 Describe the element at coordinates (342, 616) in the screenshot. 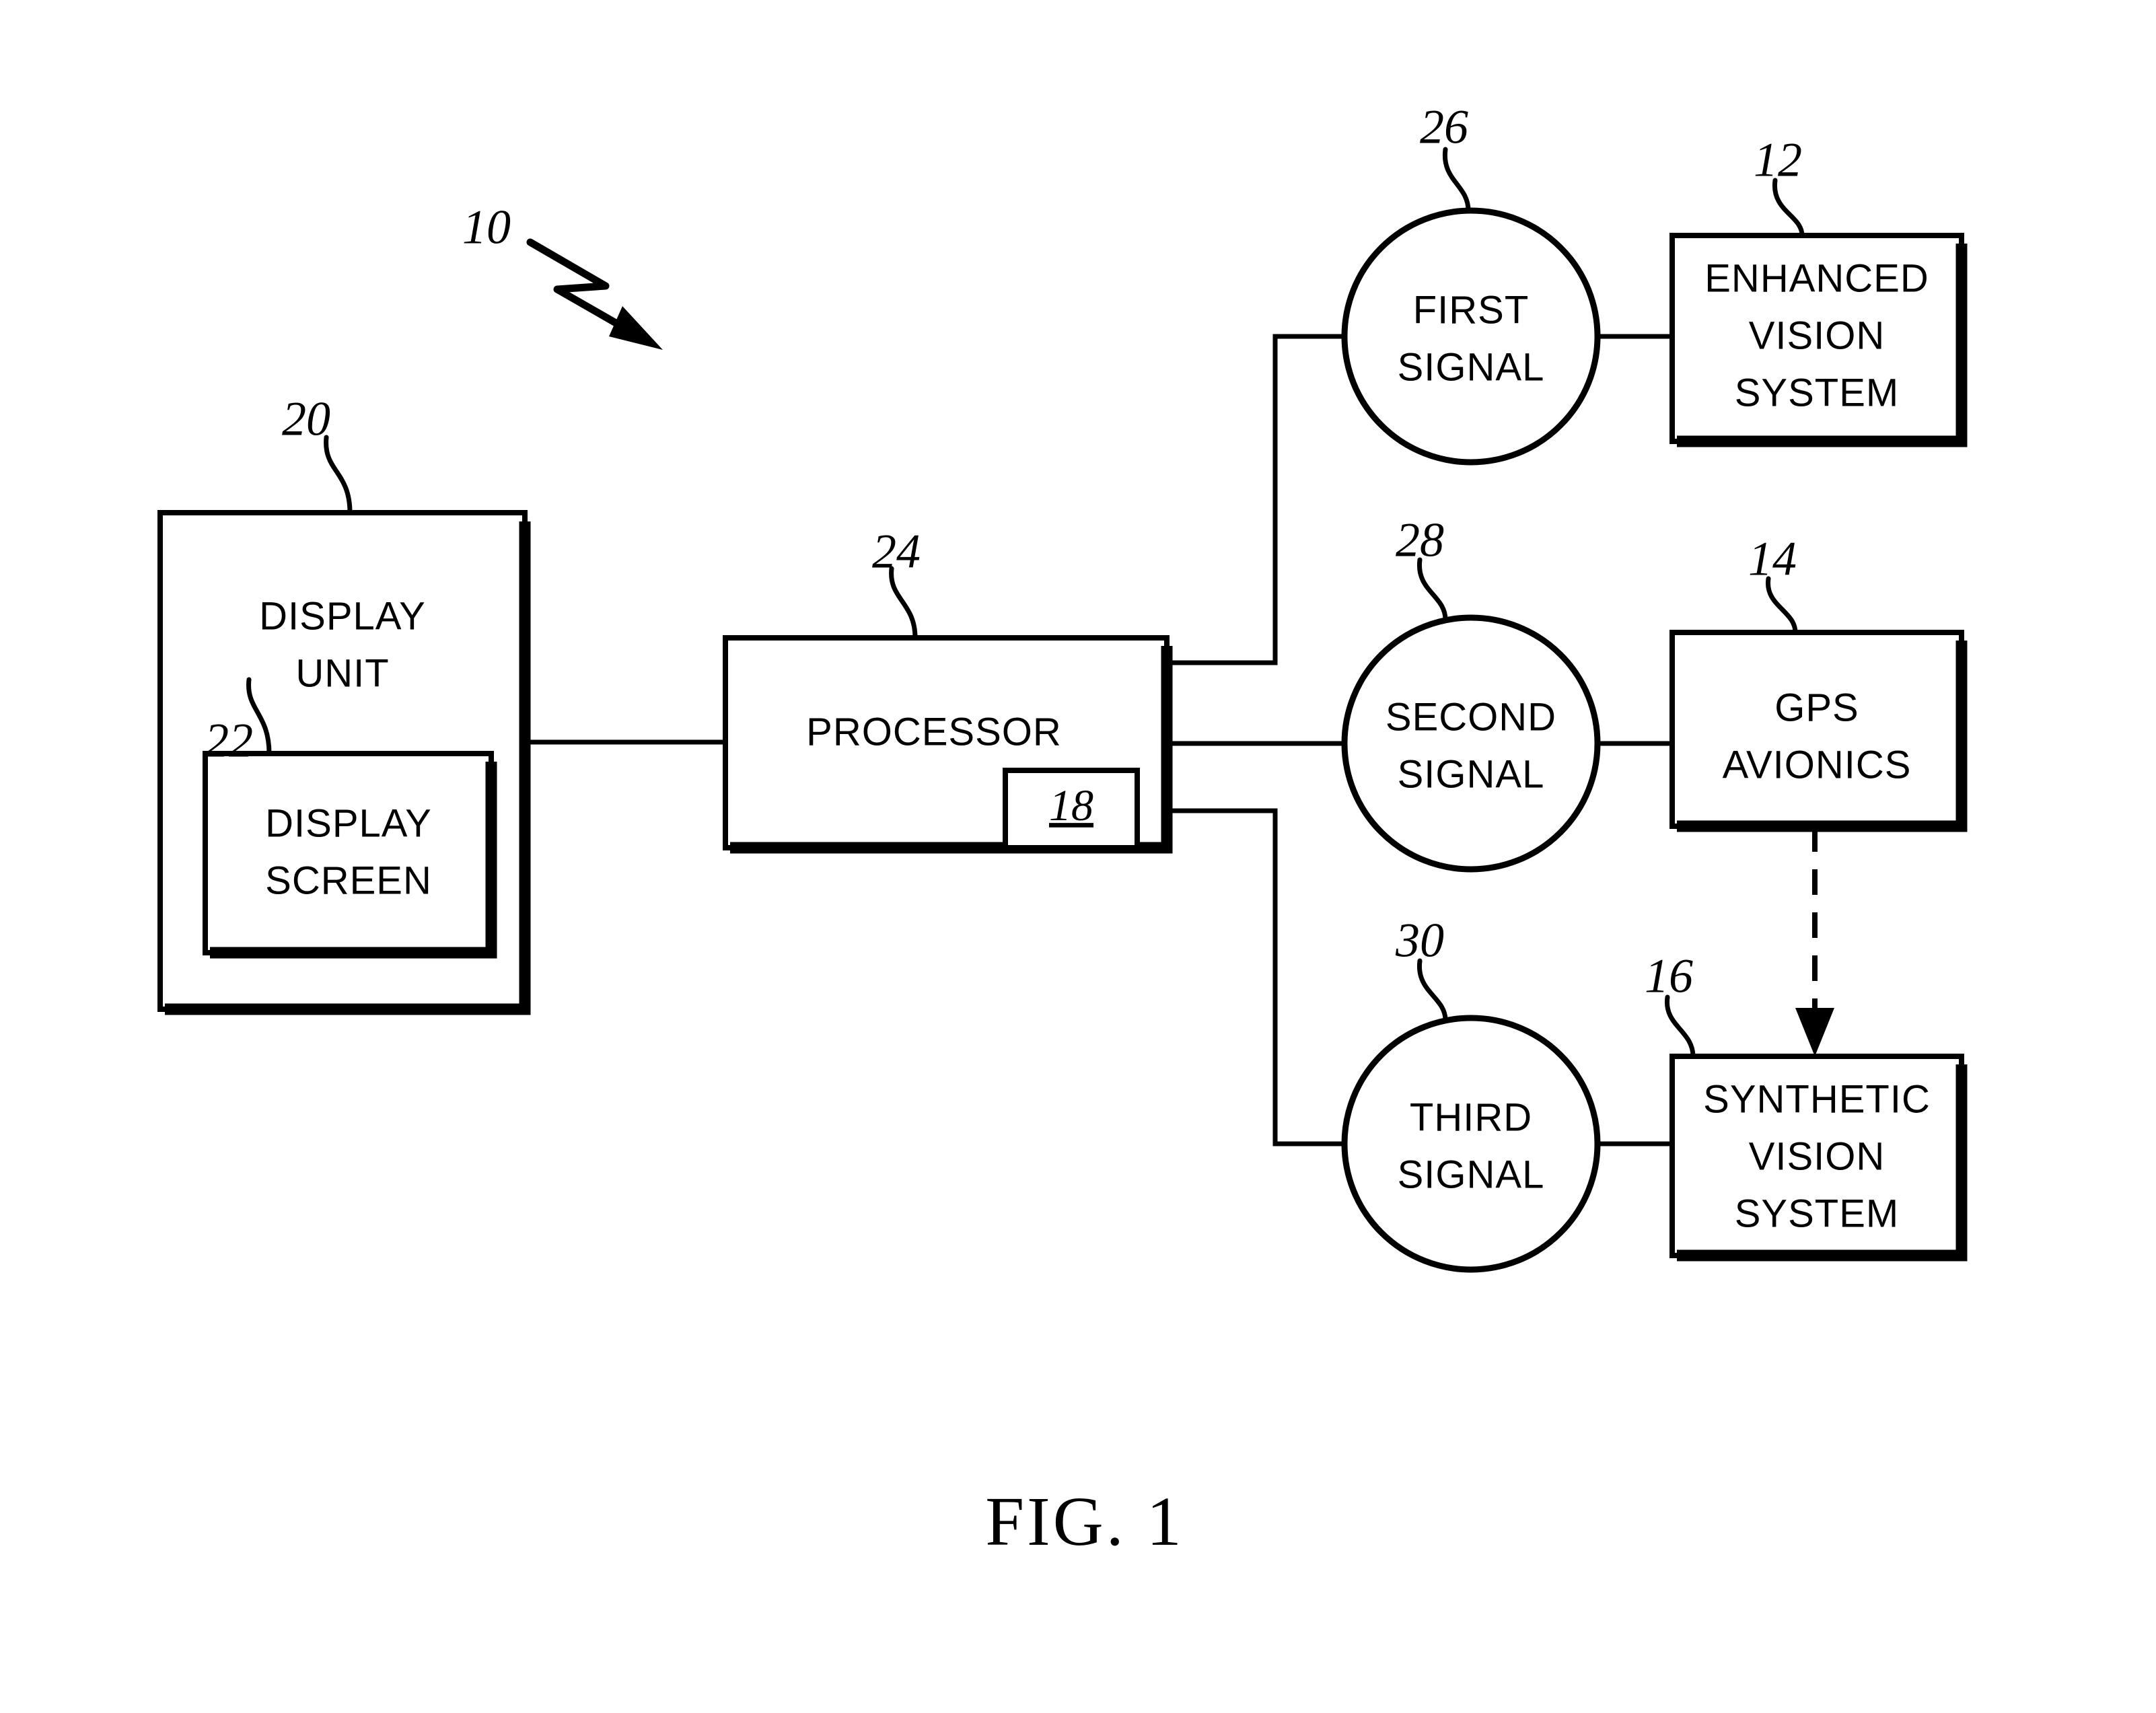

I see `display-unit-label-line1: DISPLAY` at that location.